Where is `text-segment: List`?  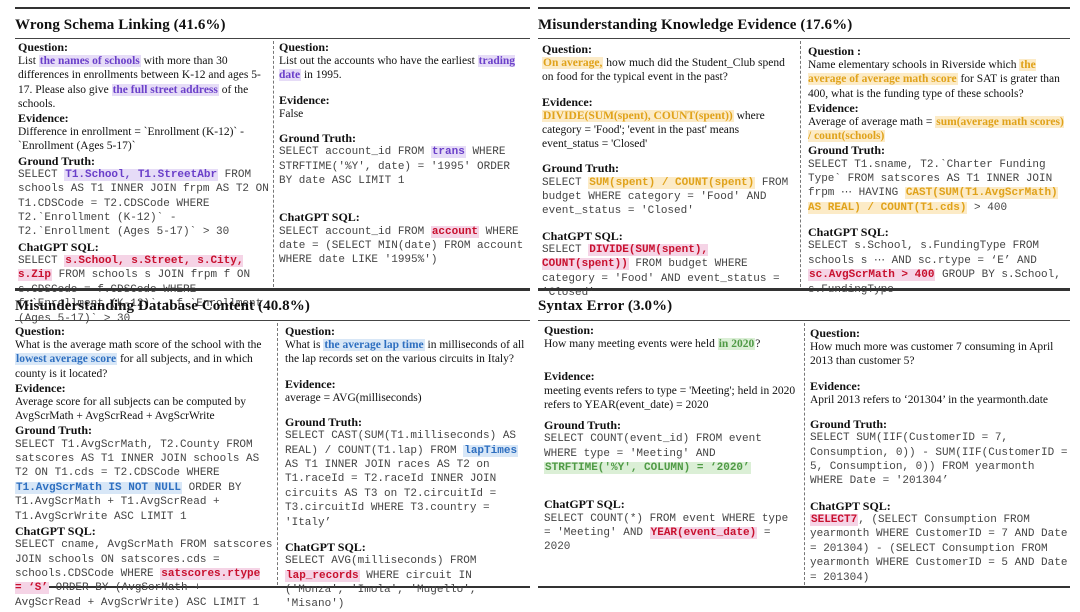 text-segment: List is located at coordinates (28, 61).